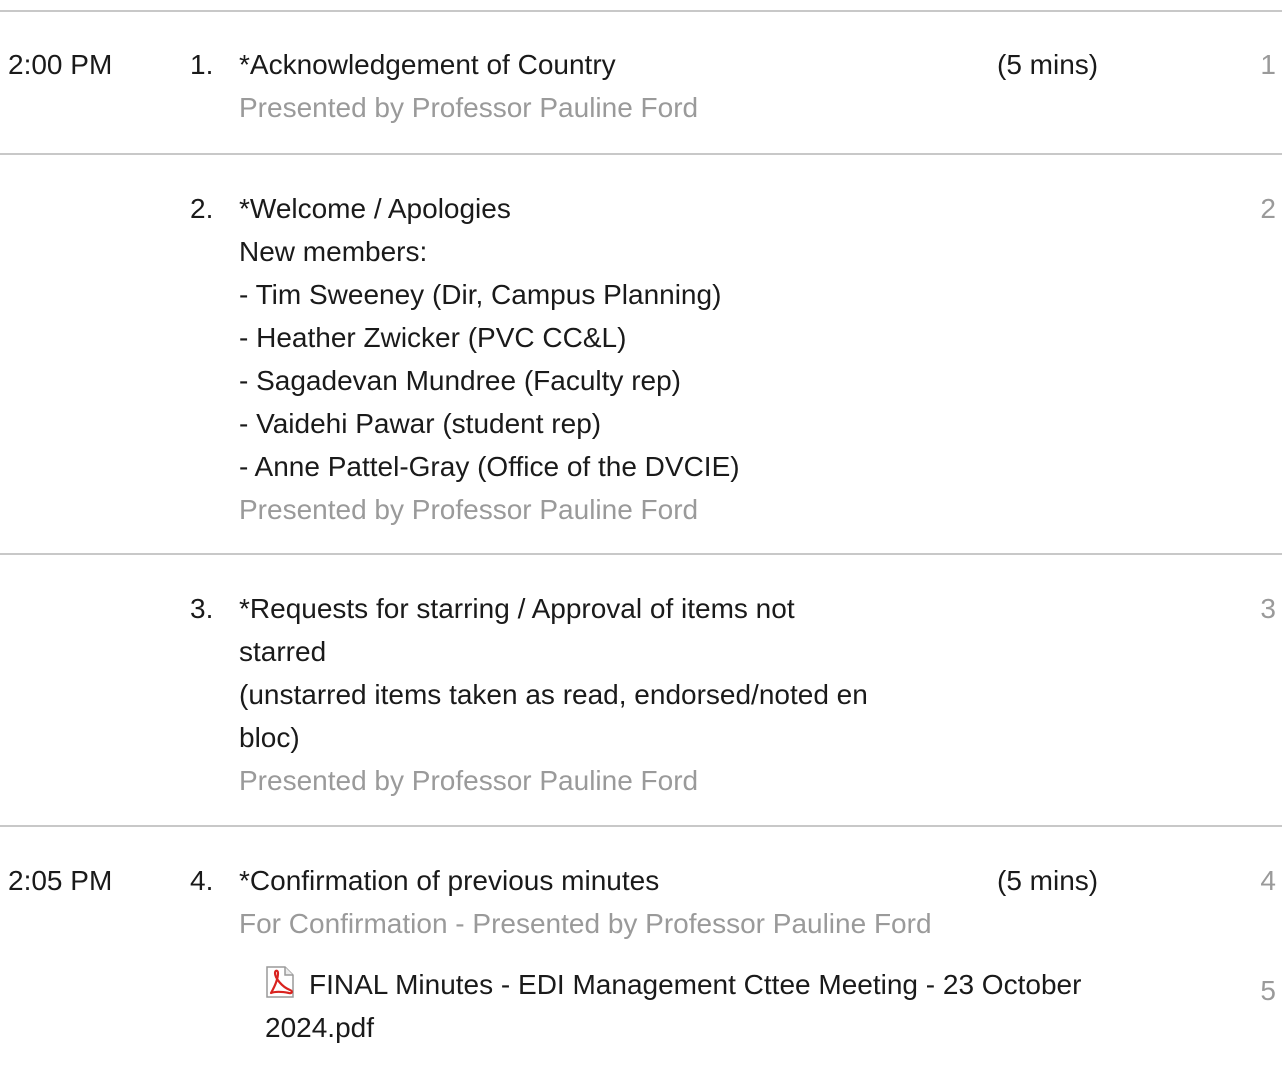 This screenshot has width=1287, height=1070. Describe the element at coordinates (202, 880) in the screenshot. I see `item-number: 4.` at that location.